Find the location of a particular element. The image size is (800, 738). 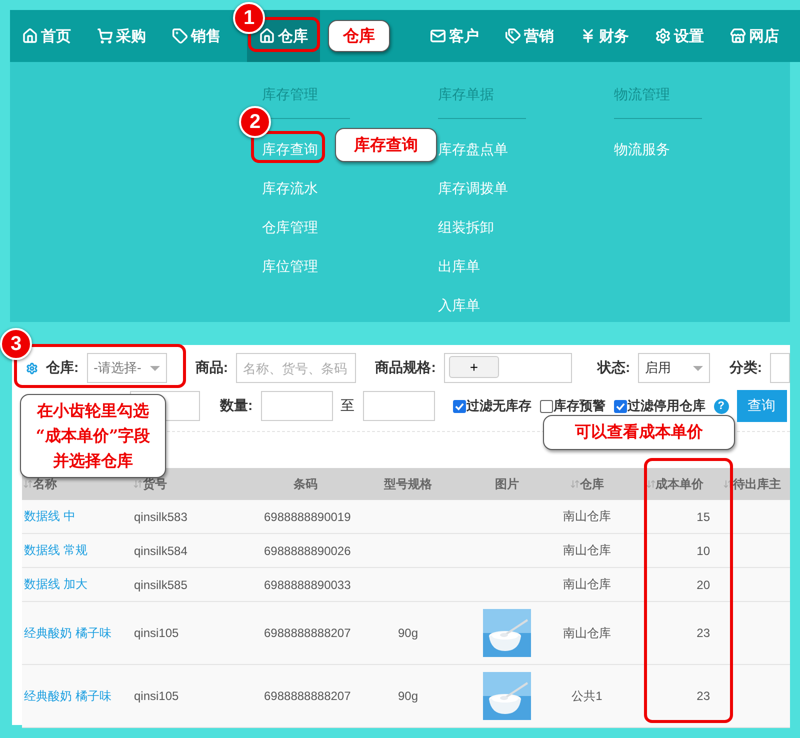

warehouse-name: 公共1 is located at coordinates (587, 695).